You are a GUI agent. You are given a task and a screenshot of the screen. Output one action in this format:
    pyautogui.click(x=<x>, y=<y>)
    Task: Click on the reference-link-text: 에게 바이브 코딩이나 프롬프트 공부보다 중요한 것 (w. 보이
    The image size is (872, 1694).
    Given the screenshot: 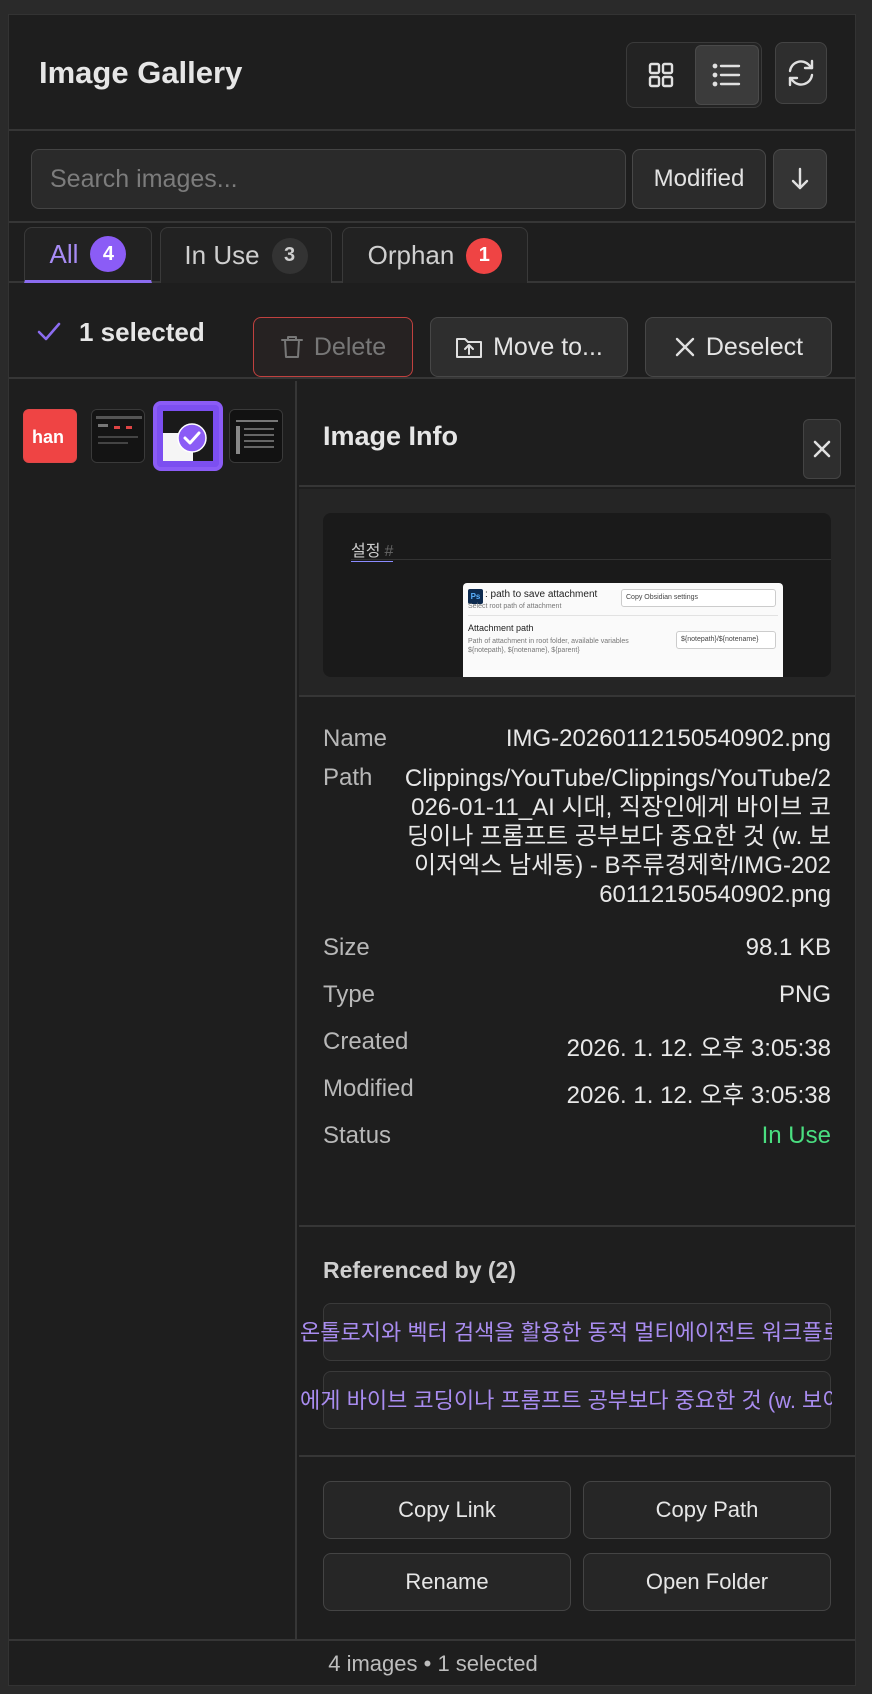 What is the action you would take?
    pyautogui.click(x=566, y=1400)
    